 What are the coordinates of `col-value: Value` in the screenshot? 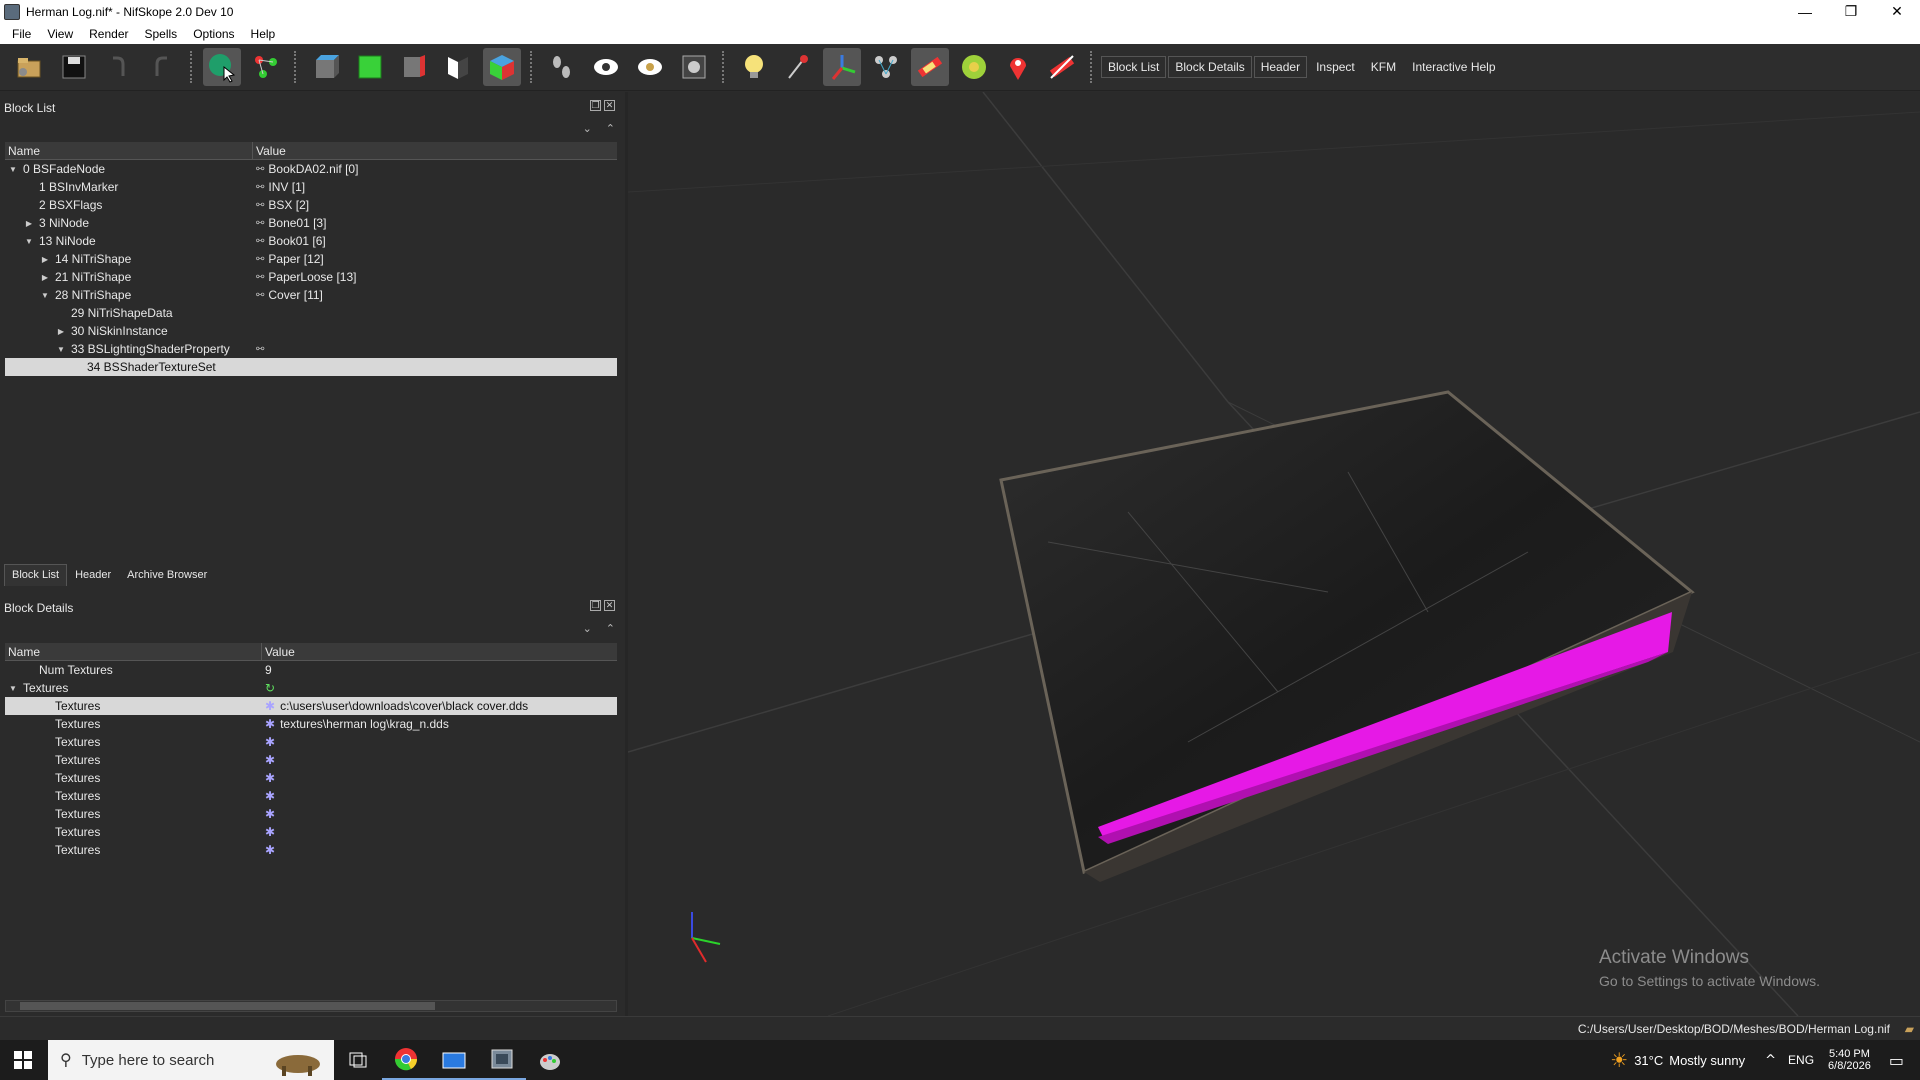 It's located at (439, 651).